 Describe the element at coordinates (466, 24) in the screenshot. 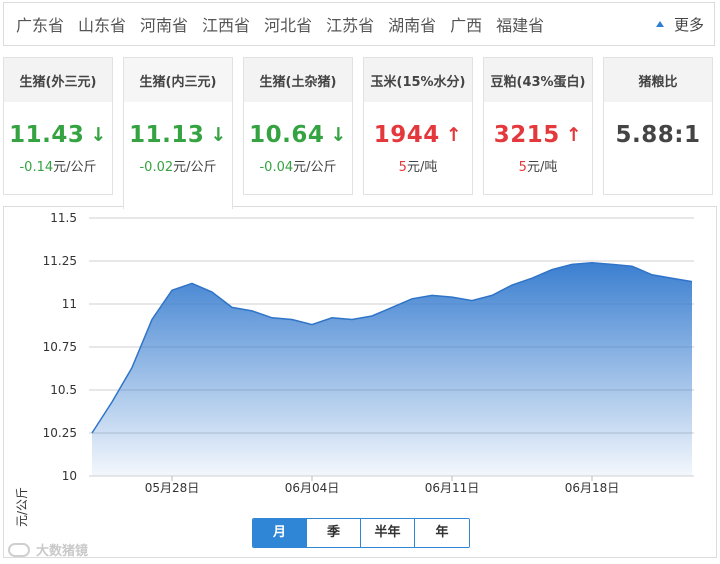

I see `province-item: 广西` at that location.